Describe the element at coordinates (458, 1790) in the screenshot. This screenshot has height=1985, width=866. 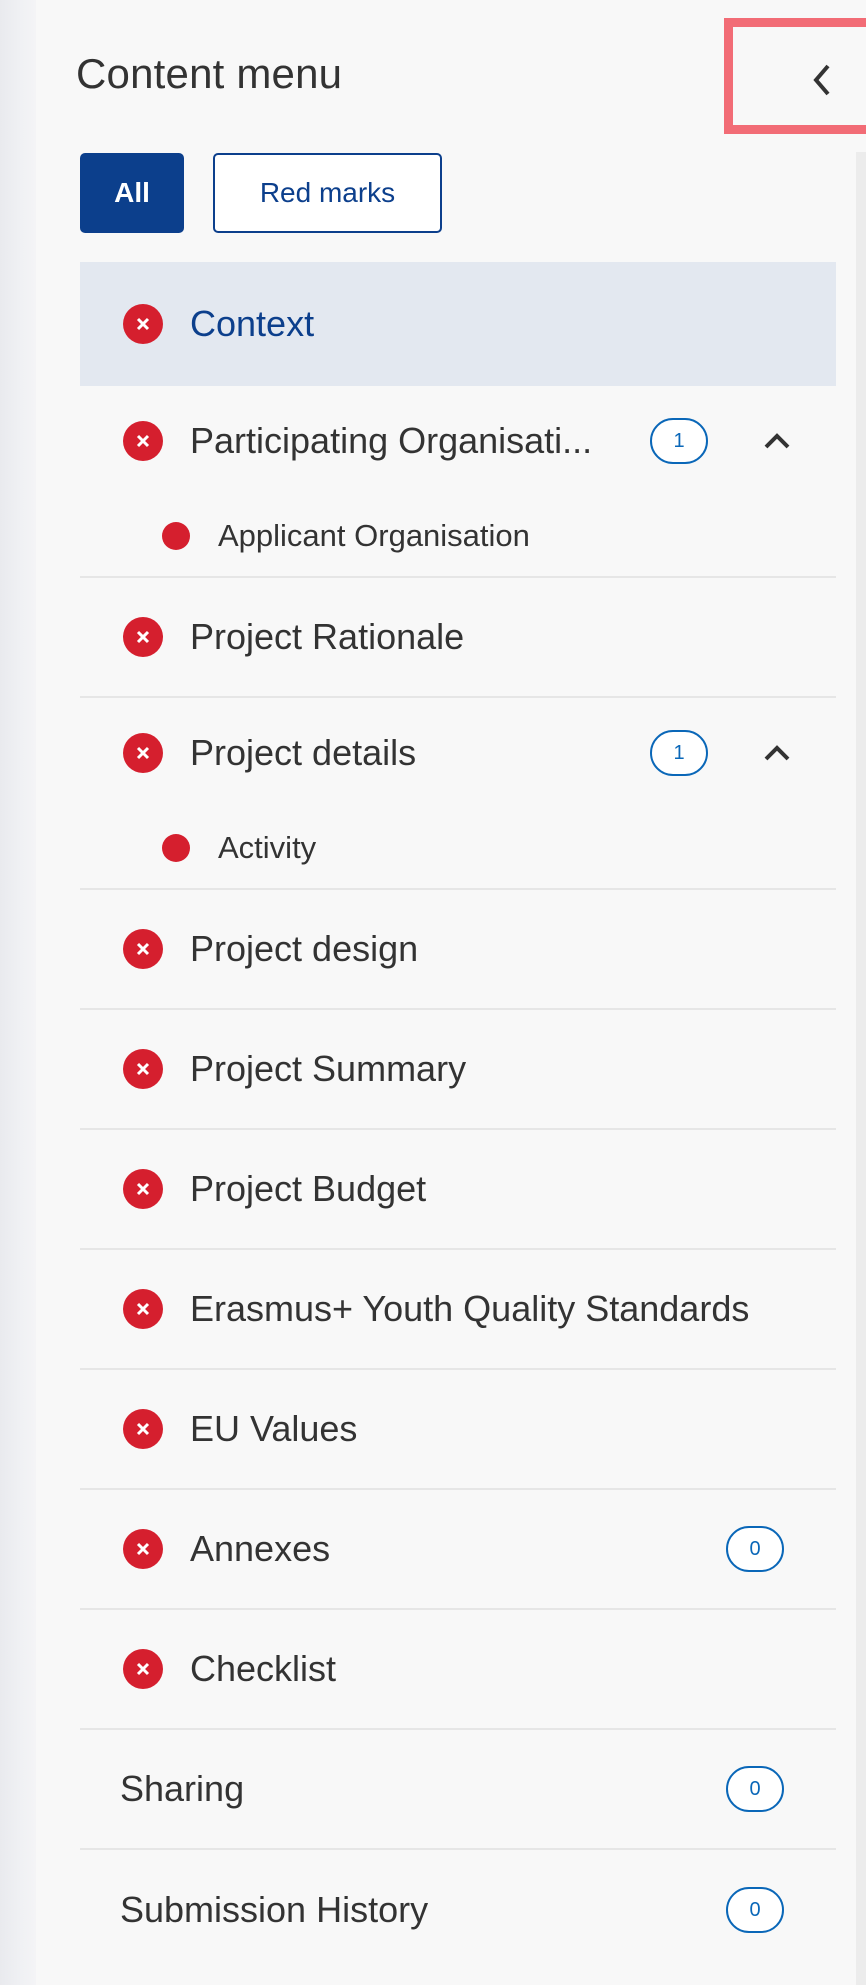
I see `menu-item-sharing: Sharing 0` at that location.